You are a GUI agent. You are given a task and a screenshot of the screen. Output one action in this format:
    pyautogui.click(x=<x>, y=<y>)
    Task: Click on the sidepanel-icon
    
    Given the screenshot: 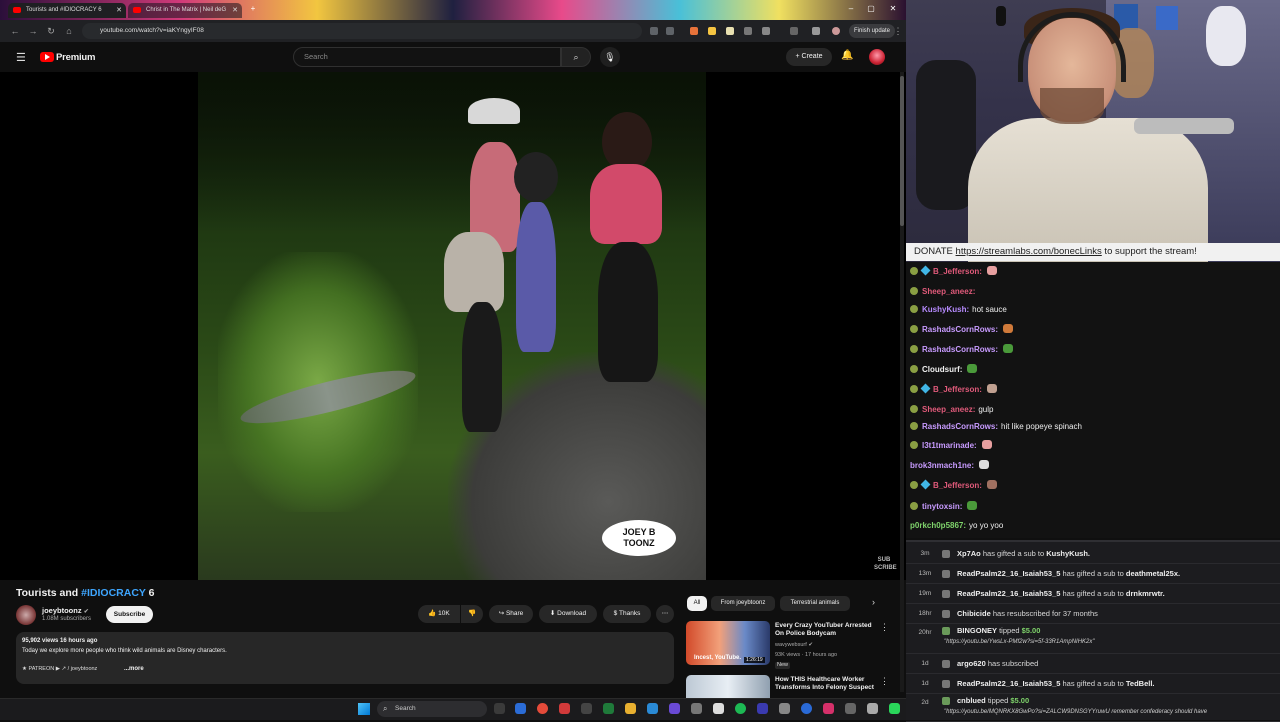 What is the action you would take?
    pyautogui.click(x=794, y=31)
    